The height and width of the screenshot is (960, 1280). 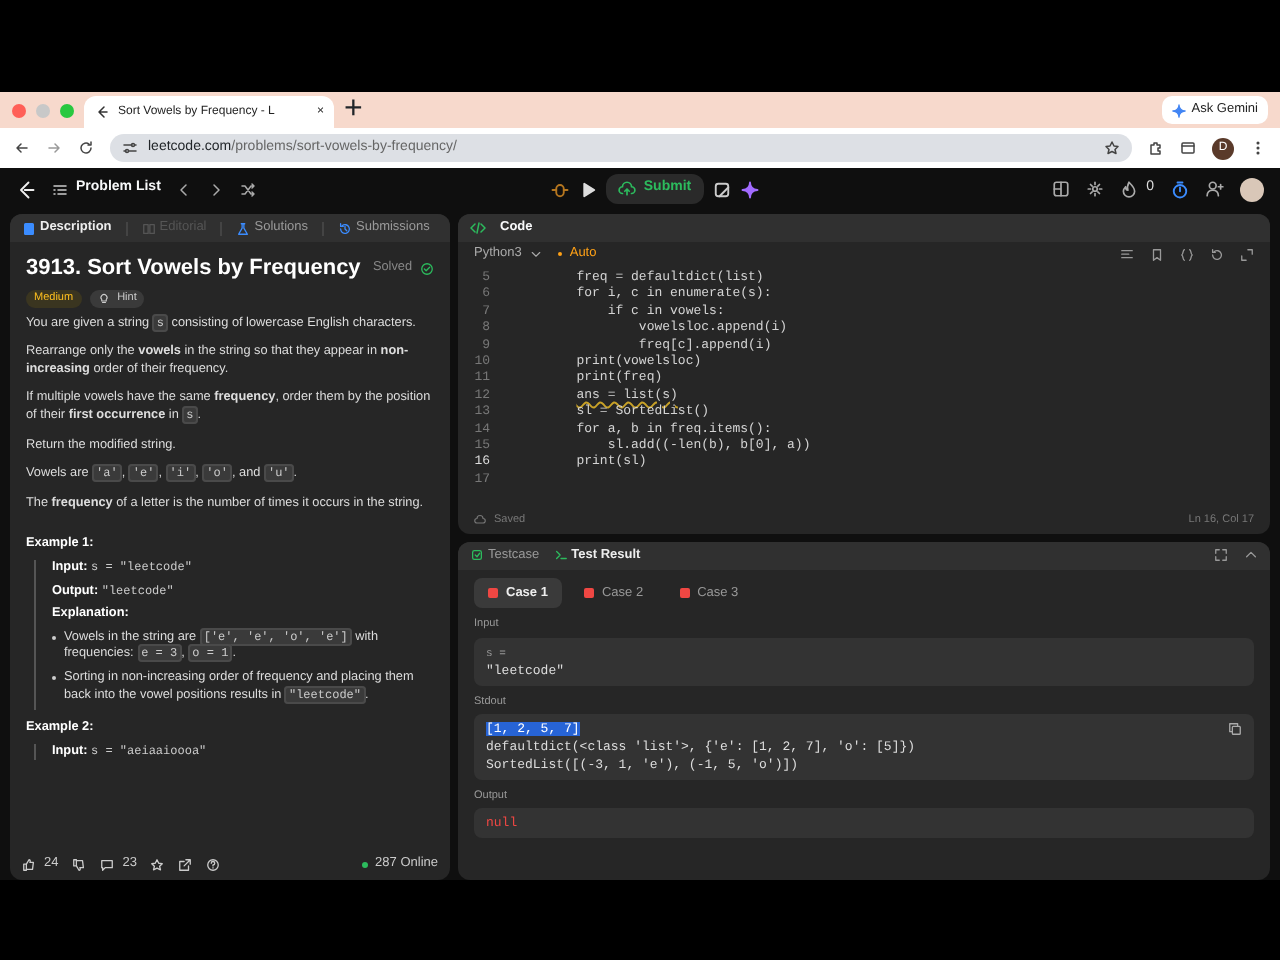 I want to click on extensions-icon, so click(x=1156, y=148).